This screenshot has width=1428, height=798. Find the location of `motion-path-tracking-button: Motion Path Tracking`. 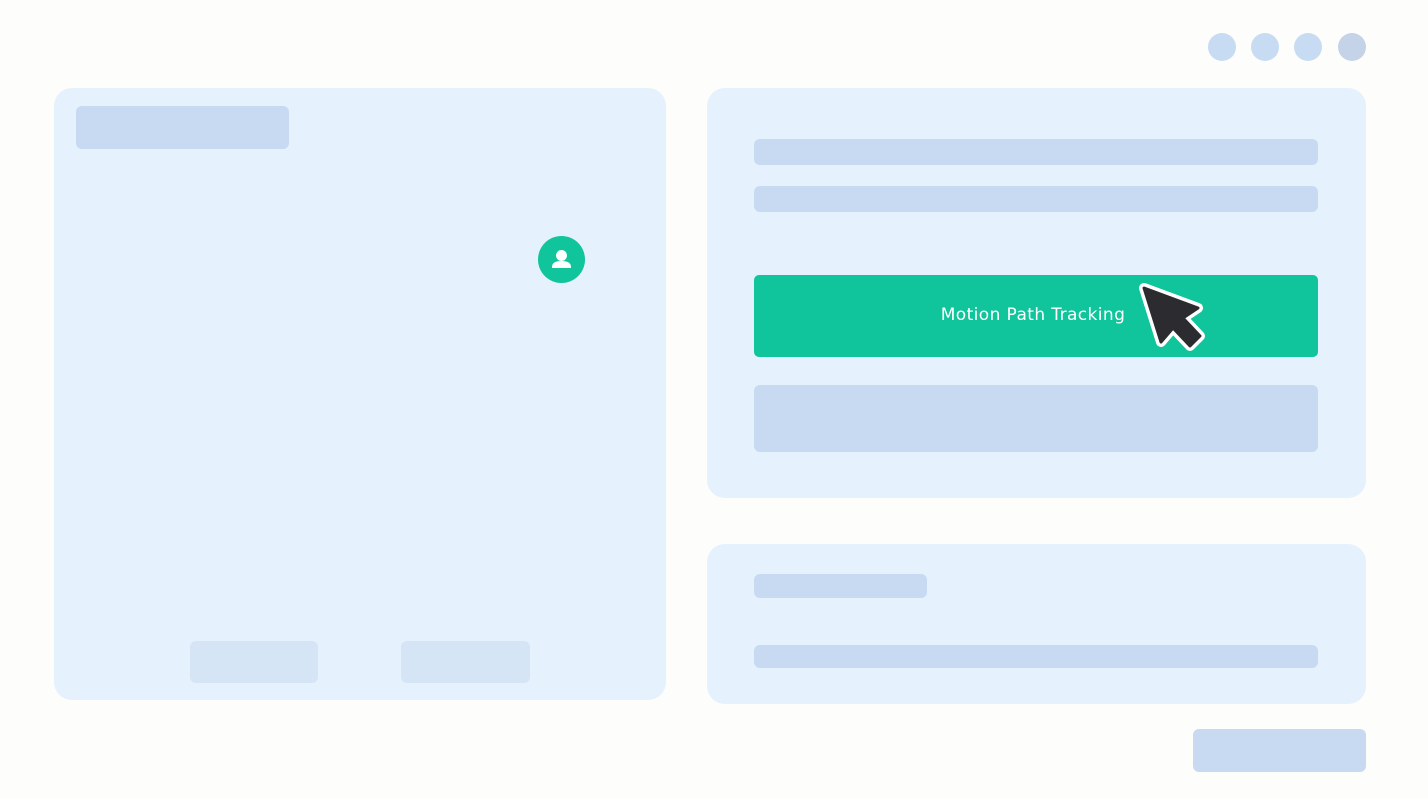

motion-path-tracking-button: Motion Path Tracking is located at coordinates (1036, 316).